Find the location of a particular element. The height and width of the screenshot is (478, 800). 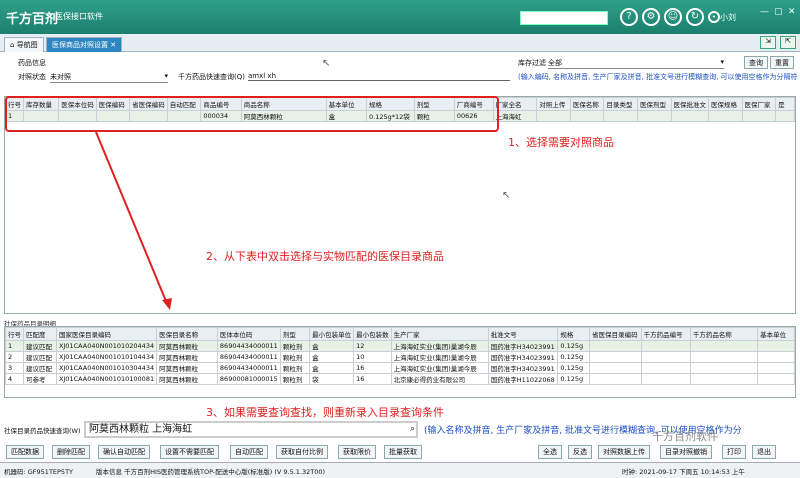

column-header: 医保厂家 is located at coordinates (759, 104).